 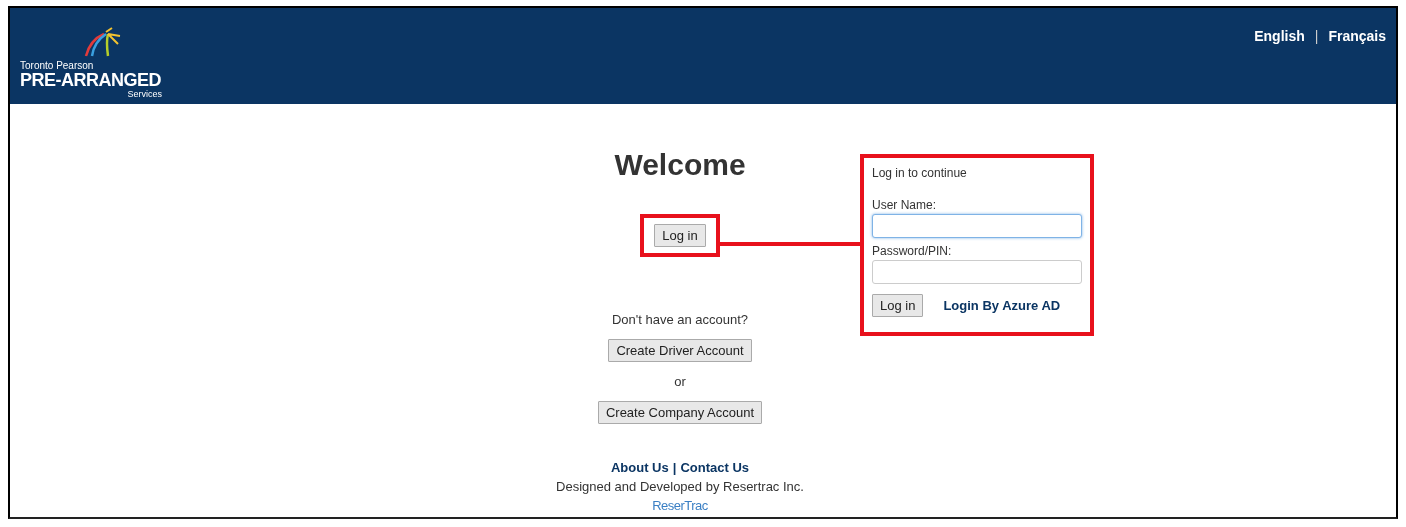 I want to click on create-driver-button: Create Driver Account, so click(x=680, y=350).